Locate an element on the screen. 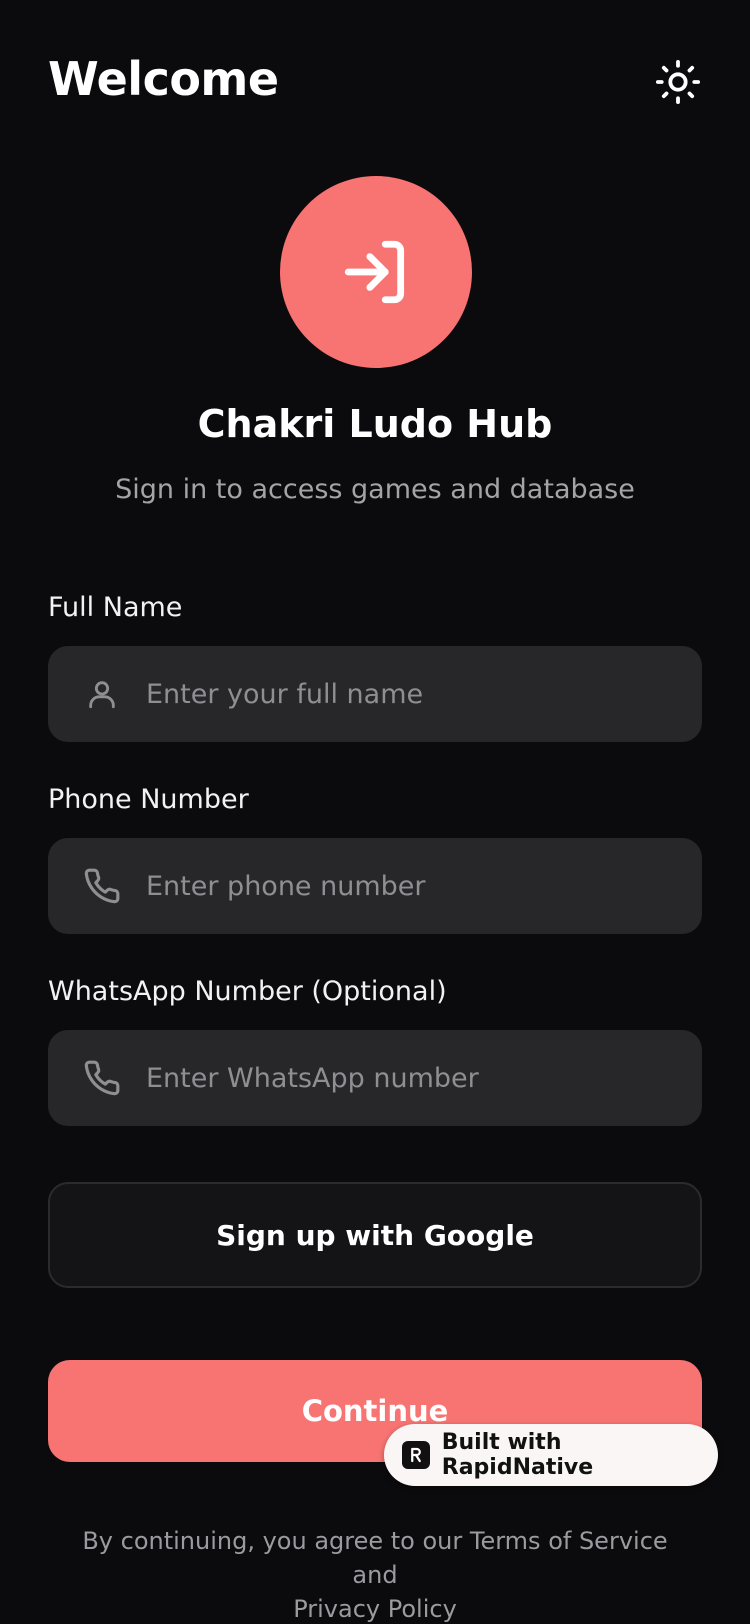  app-name: Chakri Ludo Hub is located at coordinates (375, 424).